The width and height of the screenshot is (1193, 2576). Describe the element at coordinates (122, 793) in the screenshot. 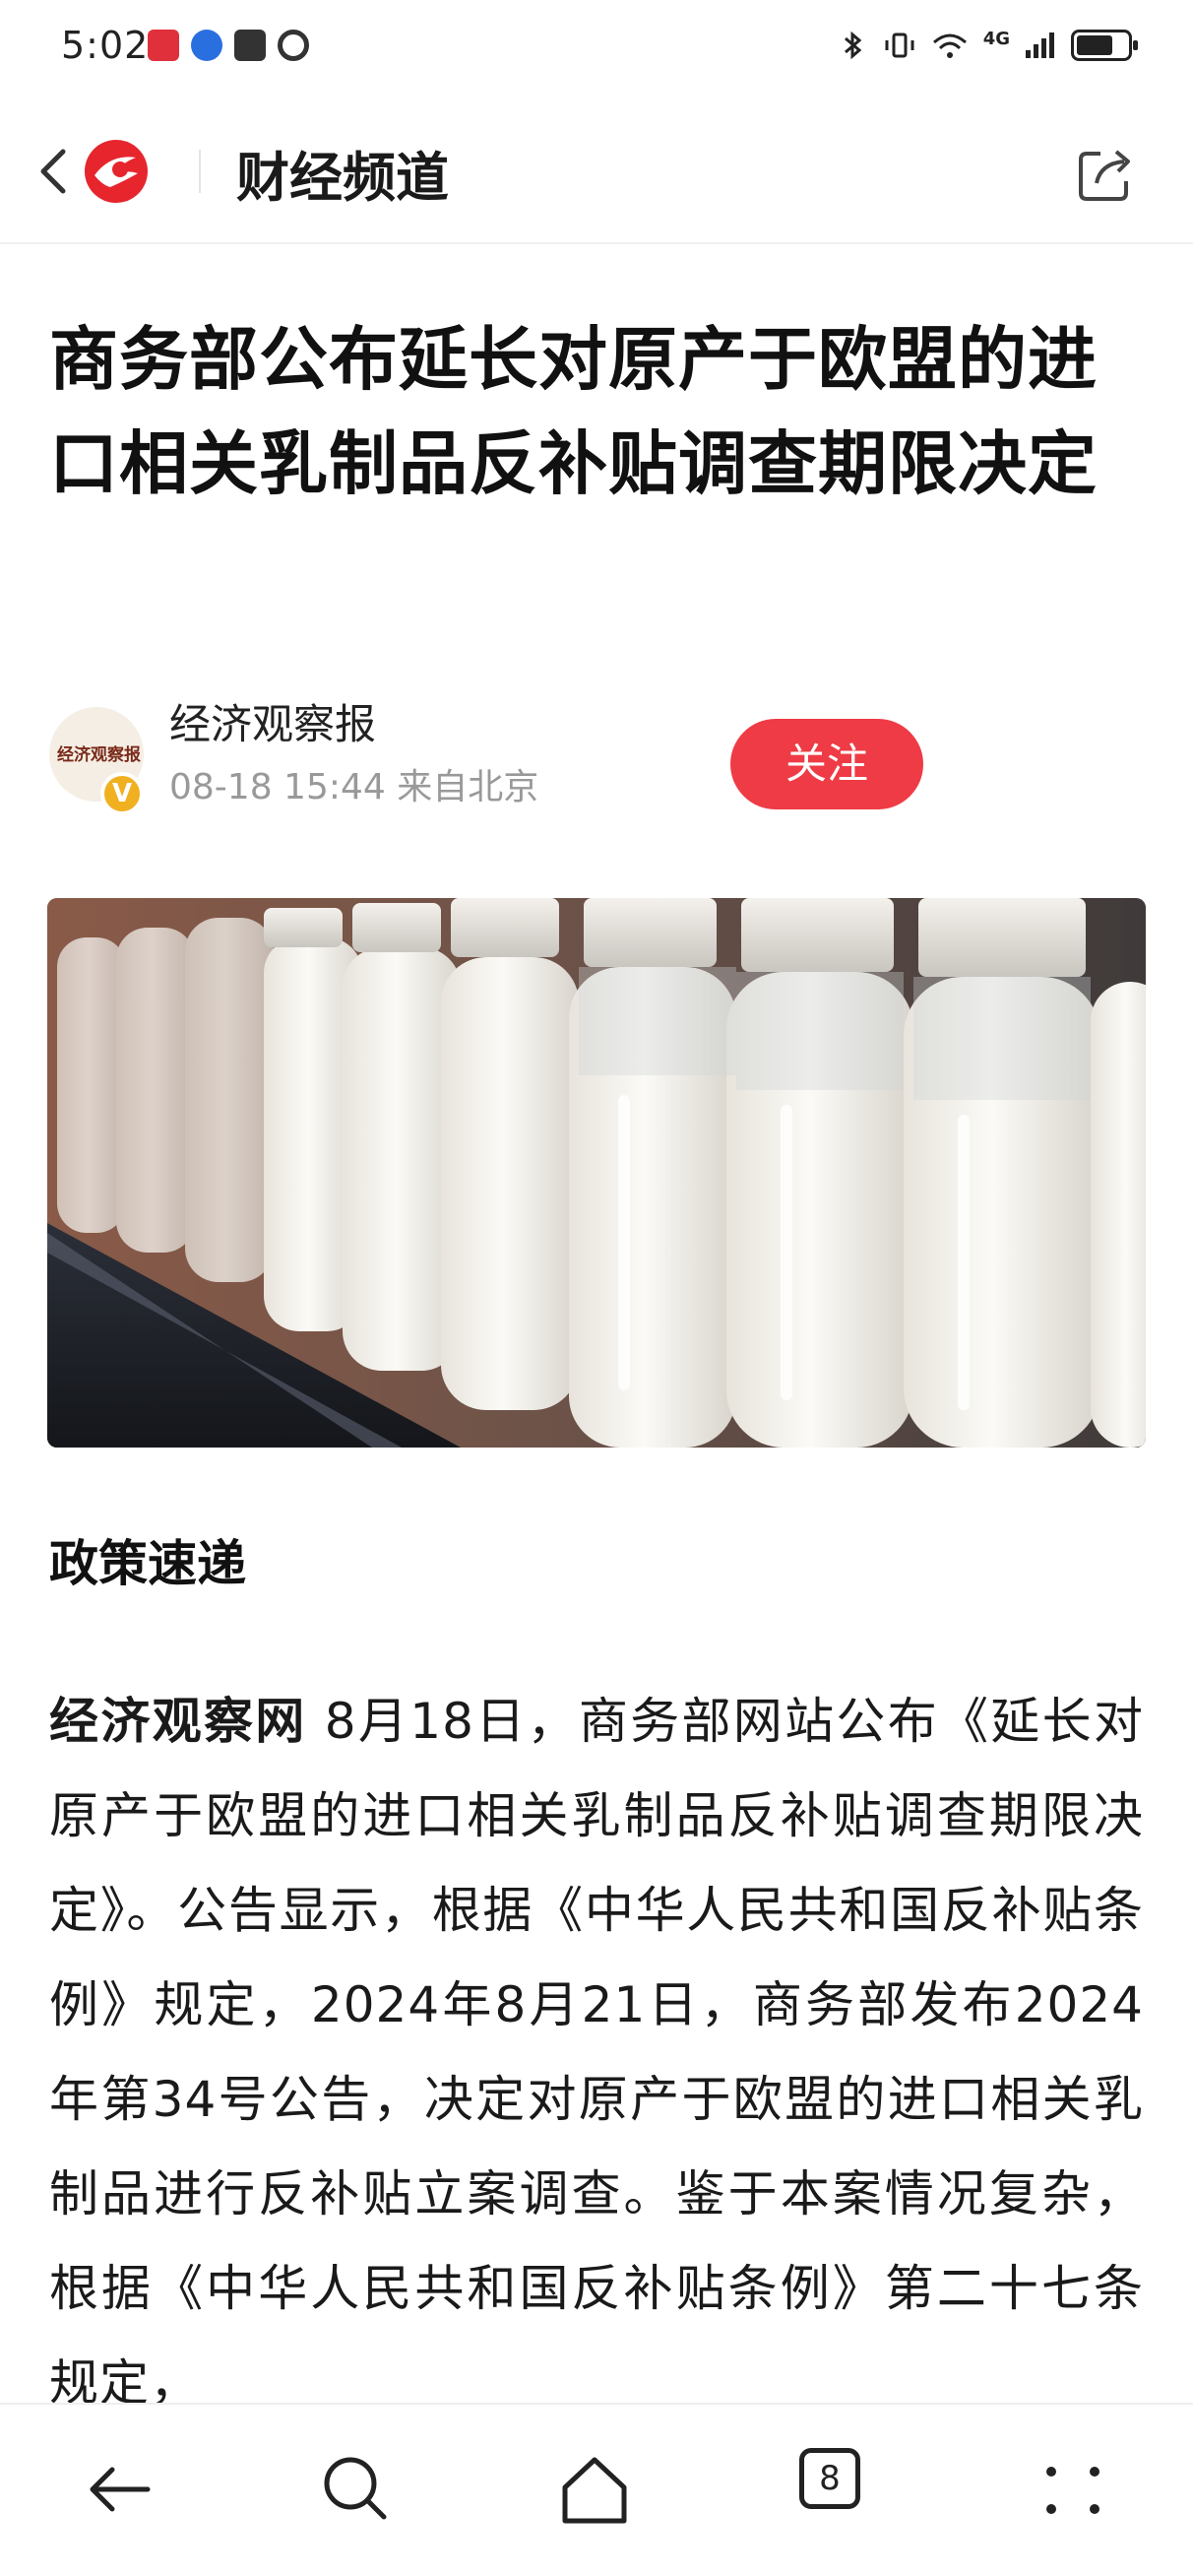

I see `verified-badge-icon: V` at that location.